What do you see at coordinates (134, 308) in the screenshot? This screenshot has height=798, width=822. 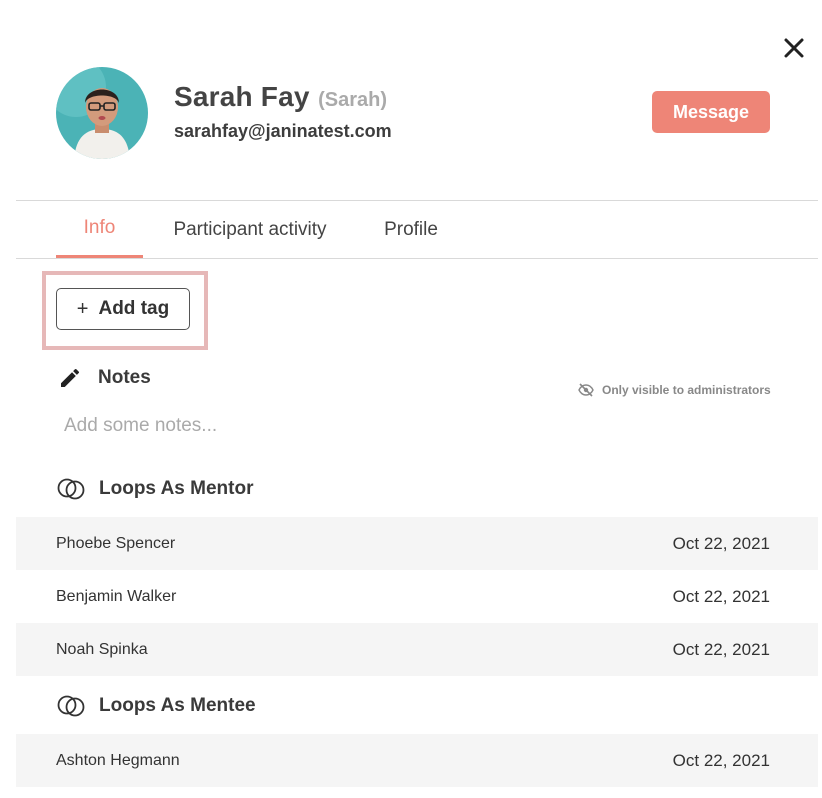 I see `add-tag-label: Add tag` at bounding box center [134, 308].